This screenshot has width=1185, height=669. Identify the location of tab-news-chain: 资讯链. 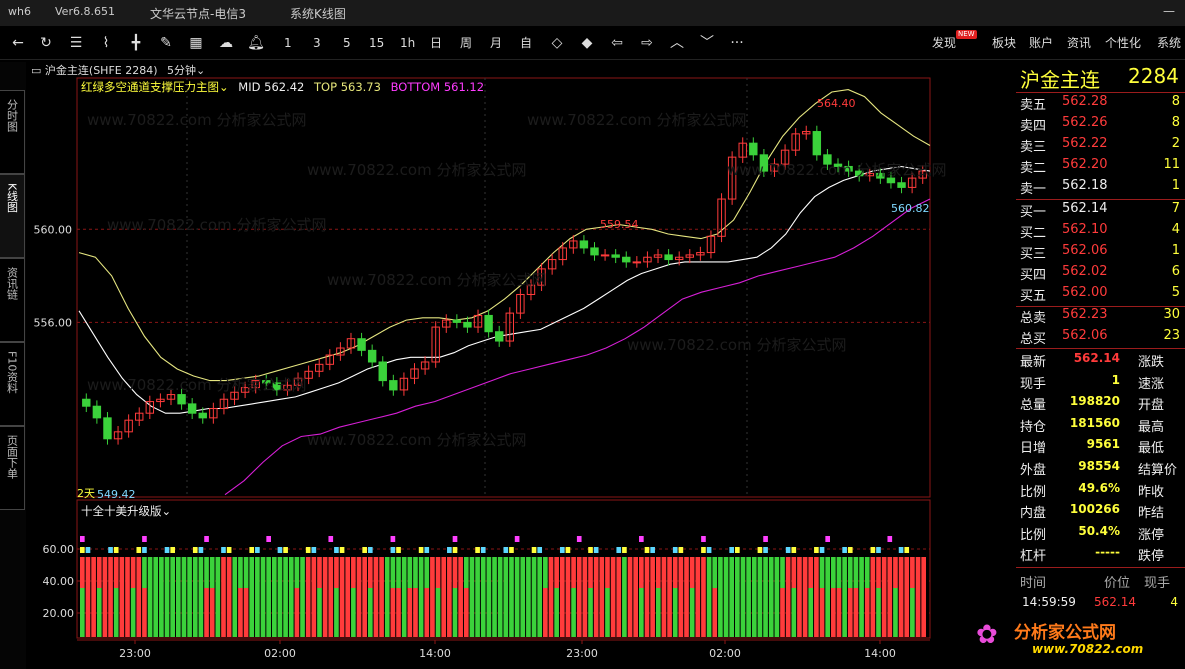
(12, 300).